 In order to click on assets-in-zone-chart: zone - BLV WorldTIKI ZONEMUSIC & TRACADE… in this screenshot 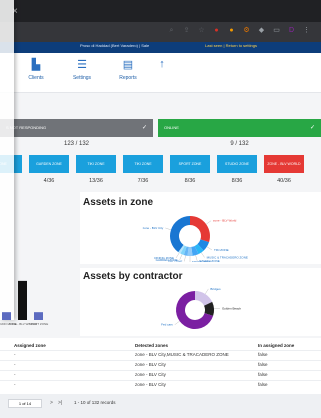, I will do `click(195, 239)`.